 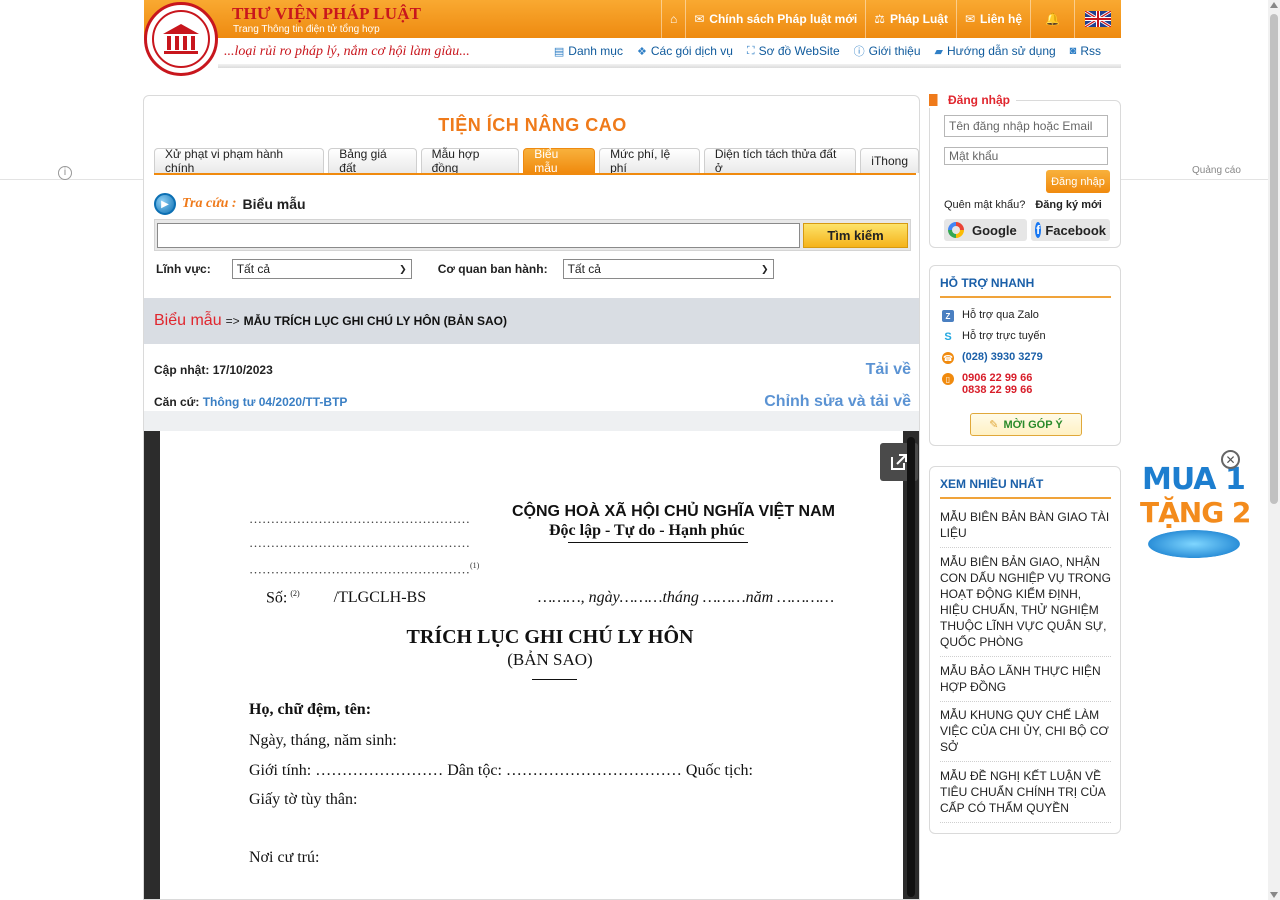 What do you see at coordinates (889, 160) in the screenshot?
I see `tab-ithong: iThong` at bounding box center [889, 160].